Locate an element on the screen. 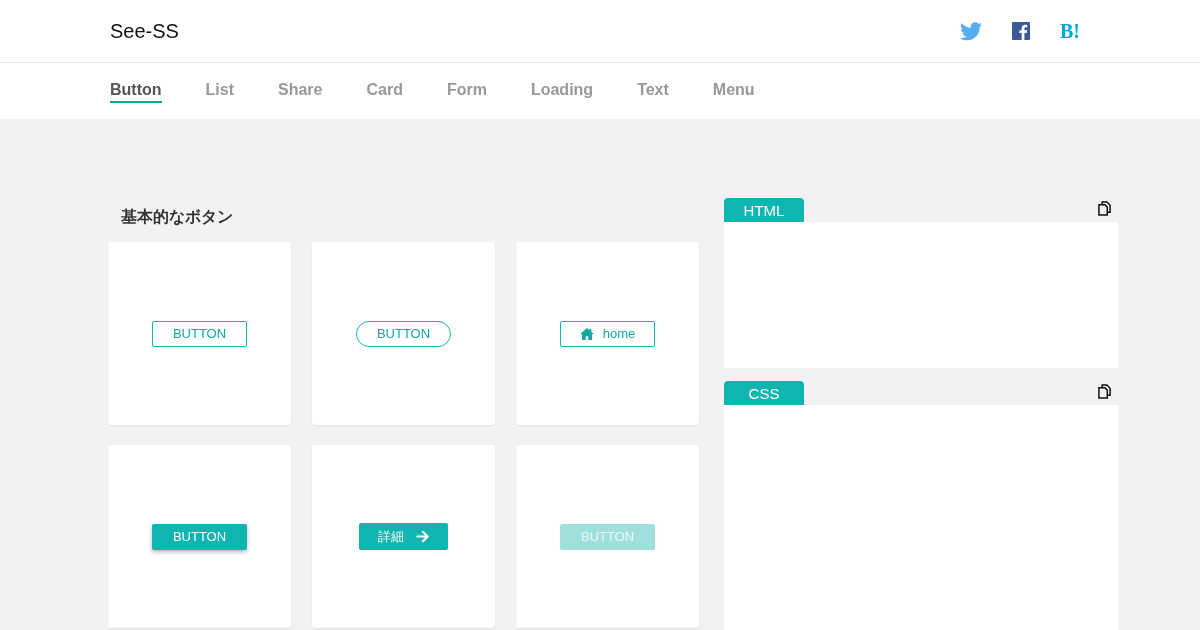  sample-button: home is located at coordinates (607, 333).